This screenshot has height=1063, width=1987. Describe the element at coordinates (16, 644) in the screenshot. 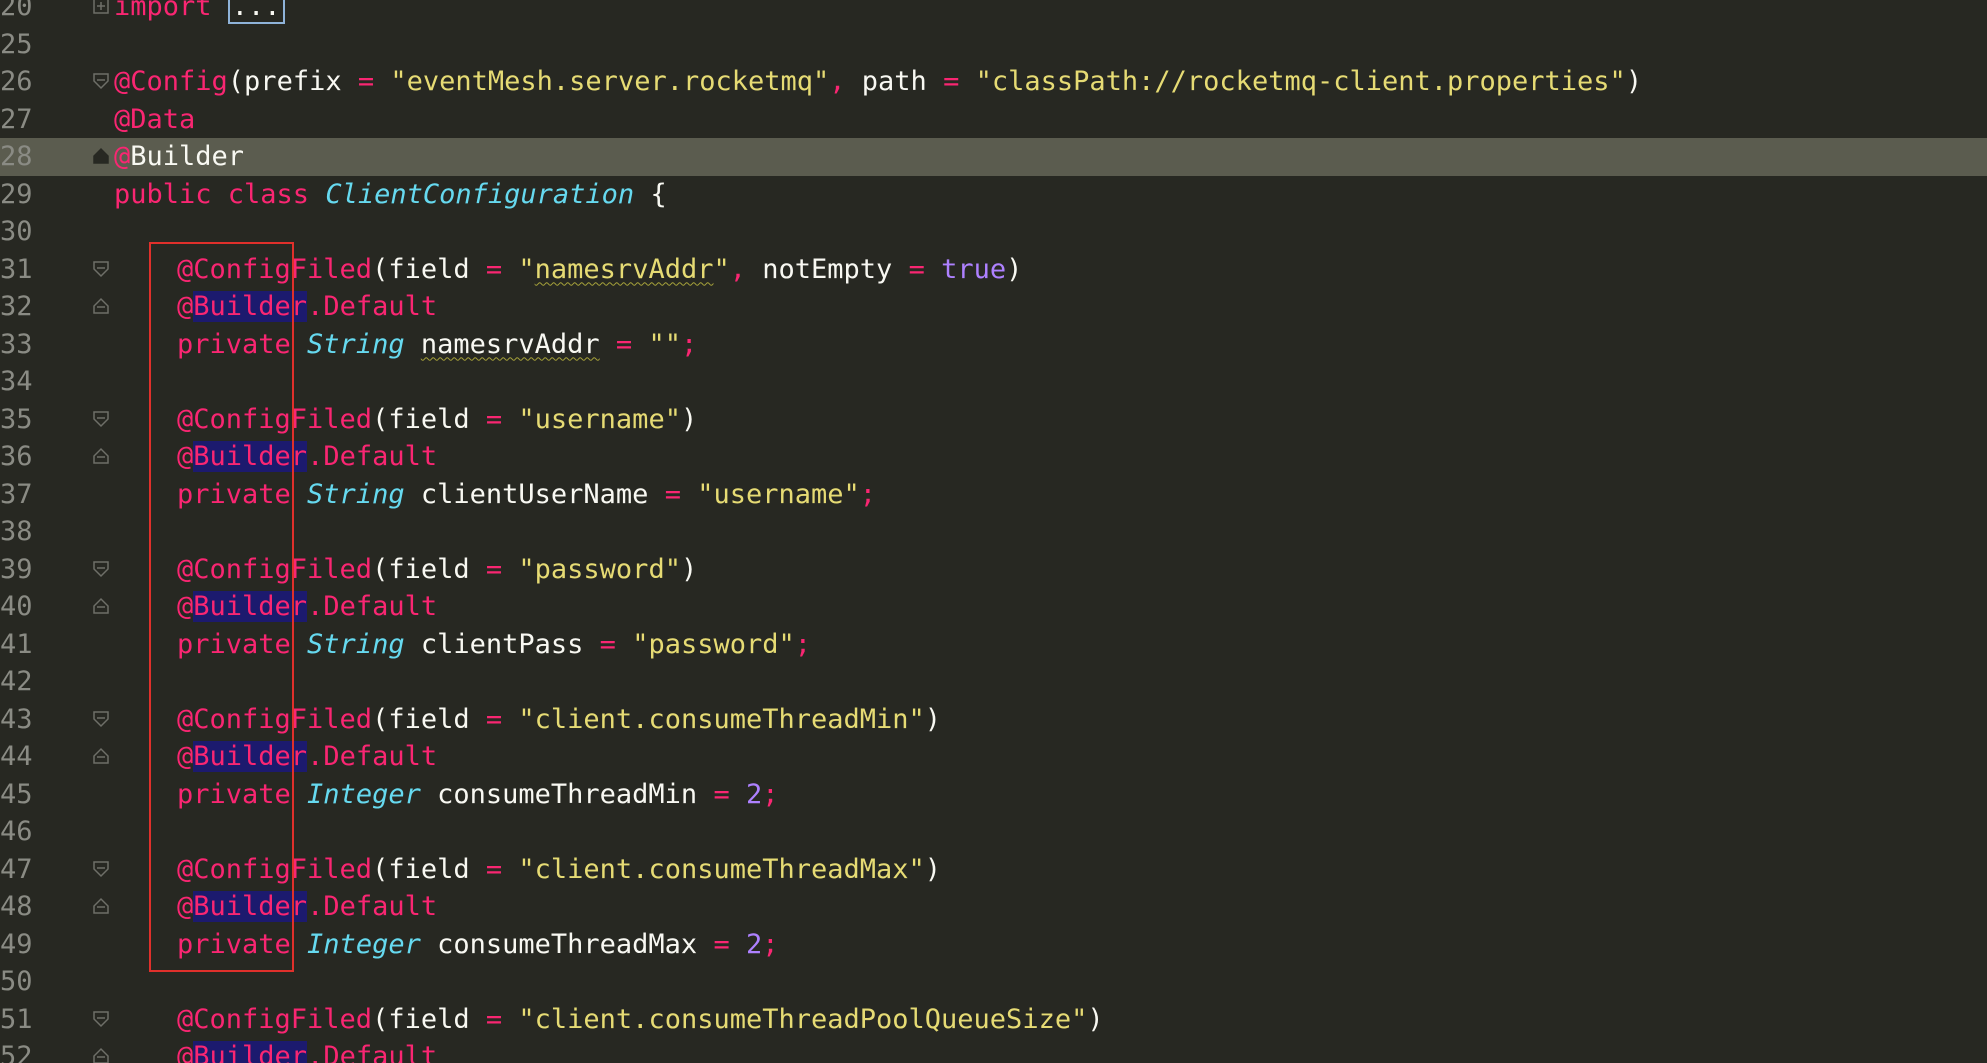

I see `line-number: 41` at that location.